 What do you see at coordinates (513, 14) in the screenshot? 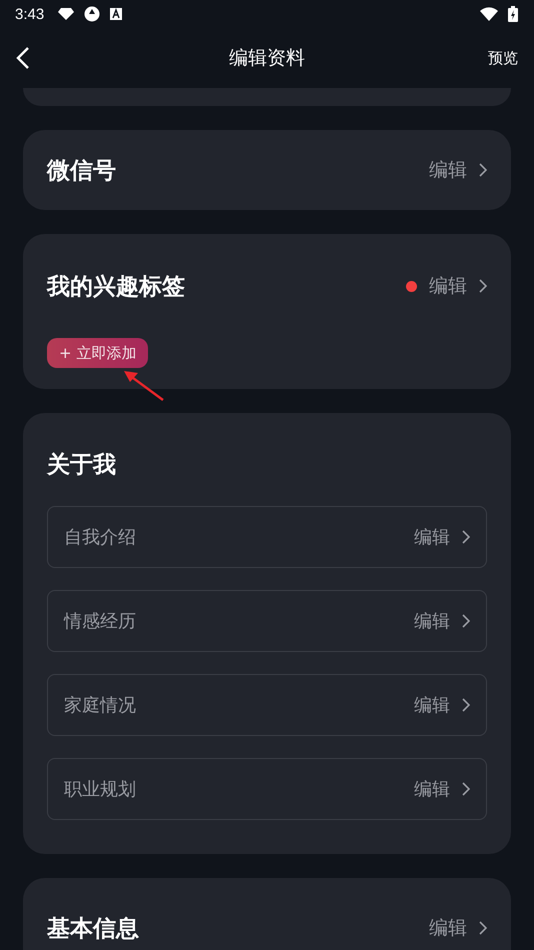
I see `battery-icon` at bounding box center [513, 14].